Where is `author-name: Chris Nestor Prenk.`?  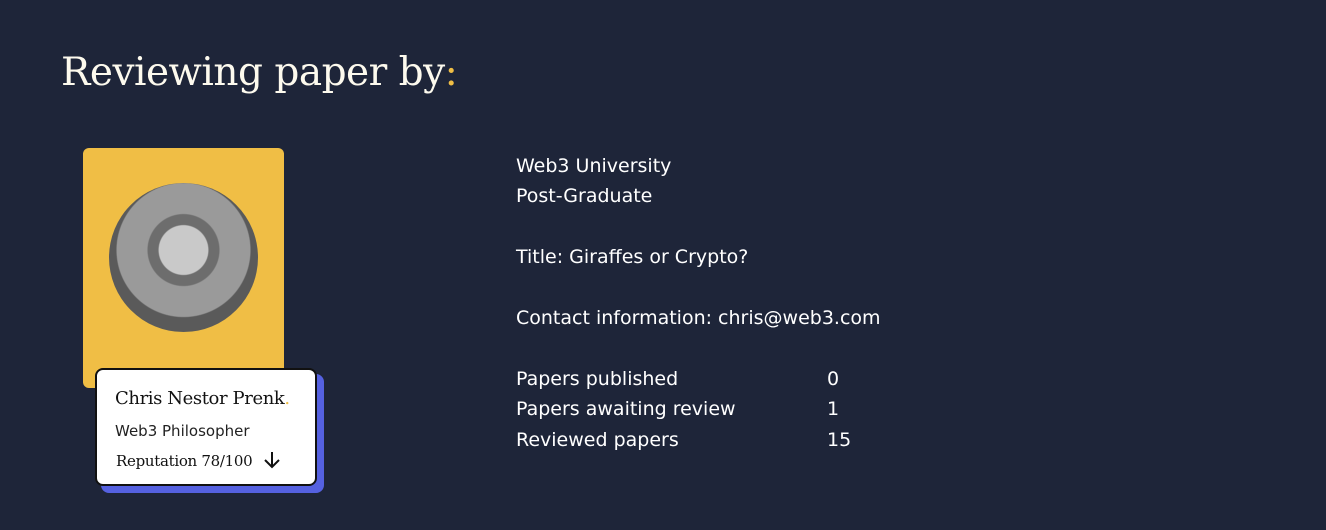 author-name: Chris Nestor Prenk. is located at coordinates (202, 398).